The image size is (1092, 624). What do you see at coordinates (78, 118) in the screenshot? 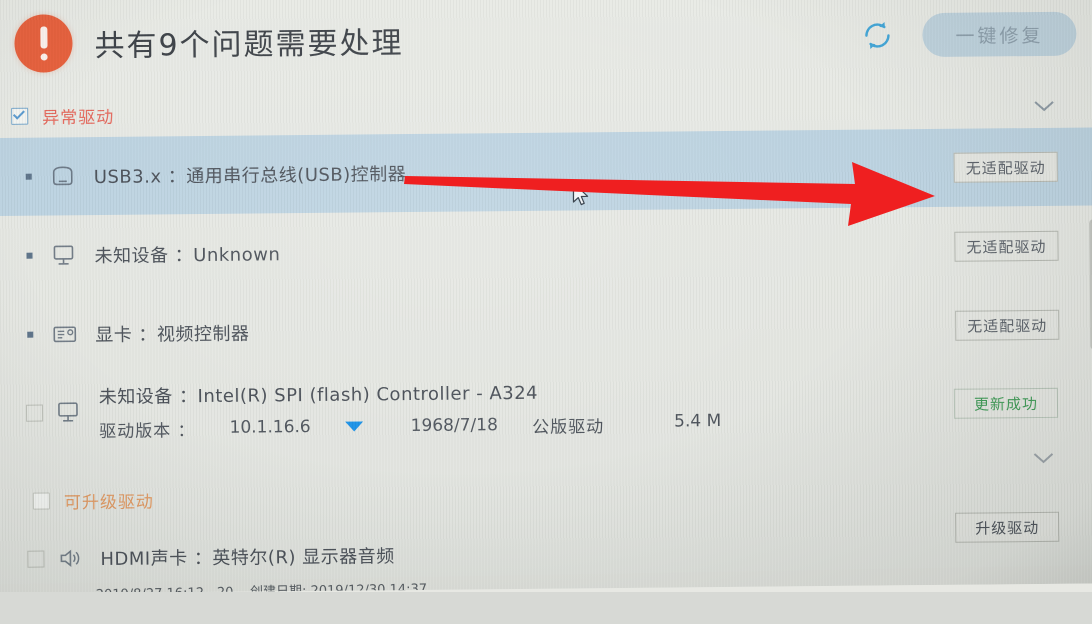
I see `group-label-abnormal: 异常驱动` at bounding box center [78, 118].